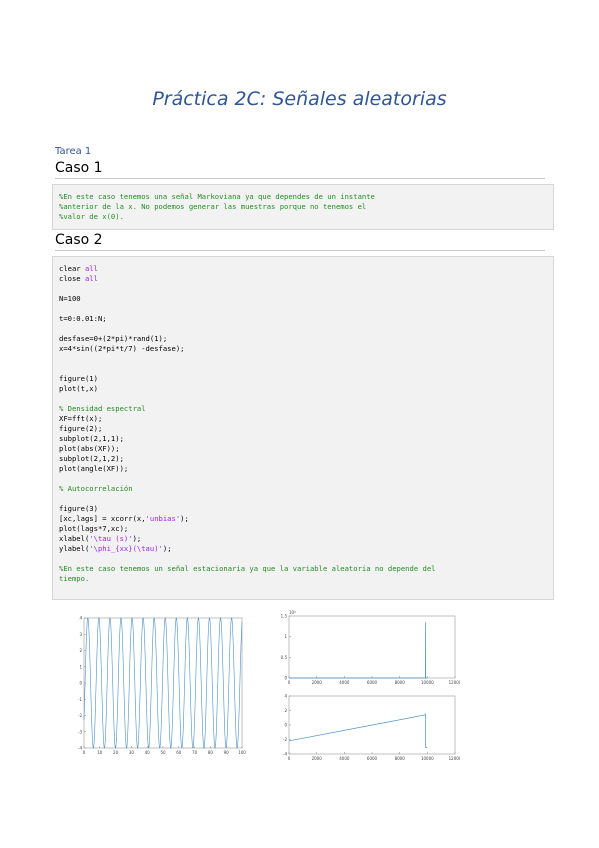 Image resolution: width=599 pixels, height=848 pixels. I want to click on code-line: t=0:0.01:N;, so click(303, 319).